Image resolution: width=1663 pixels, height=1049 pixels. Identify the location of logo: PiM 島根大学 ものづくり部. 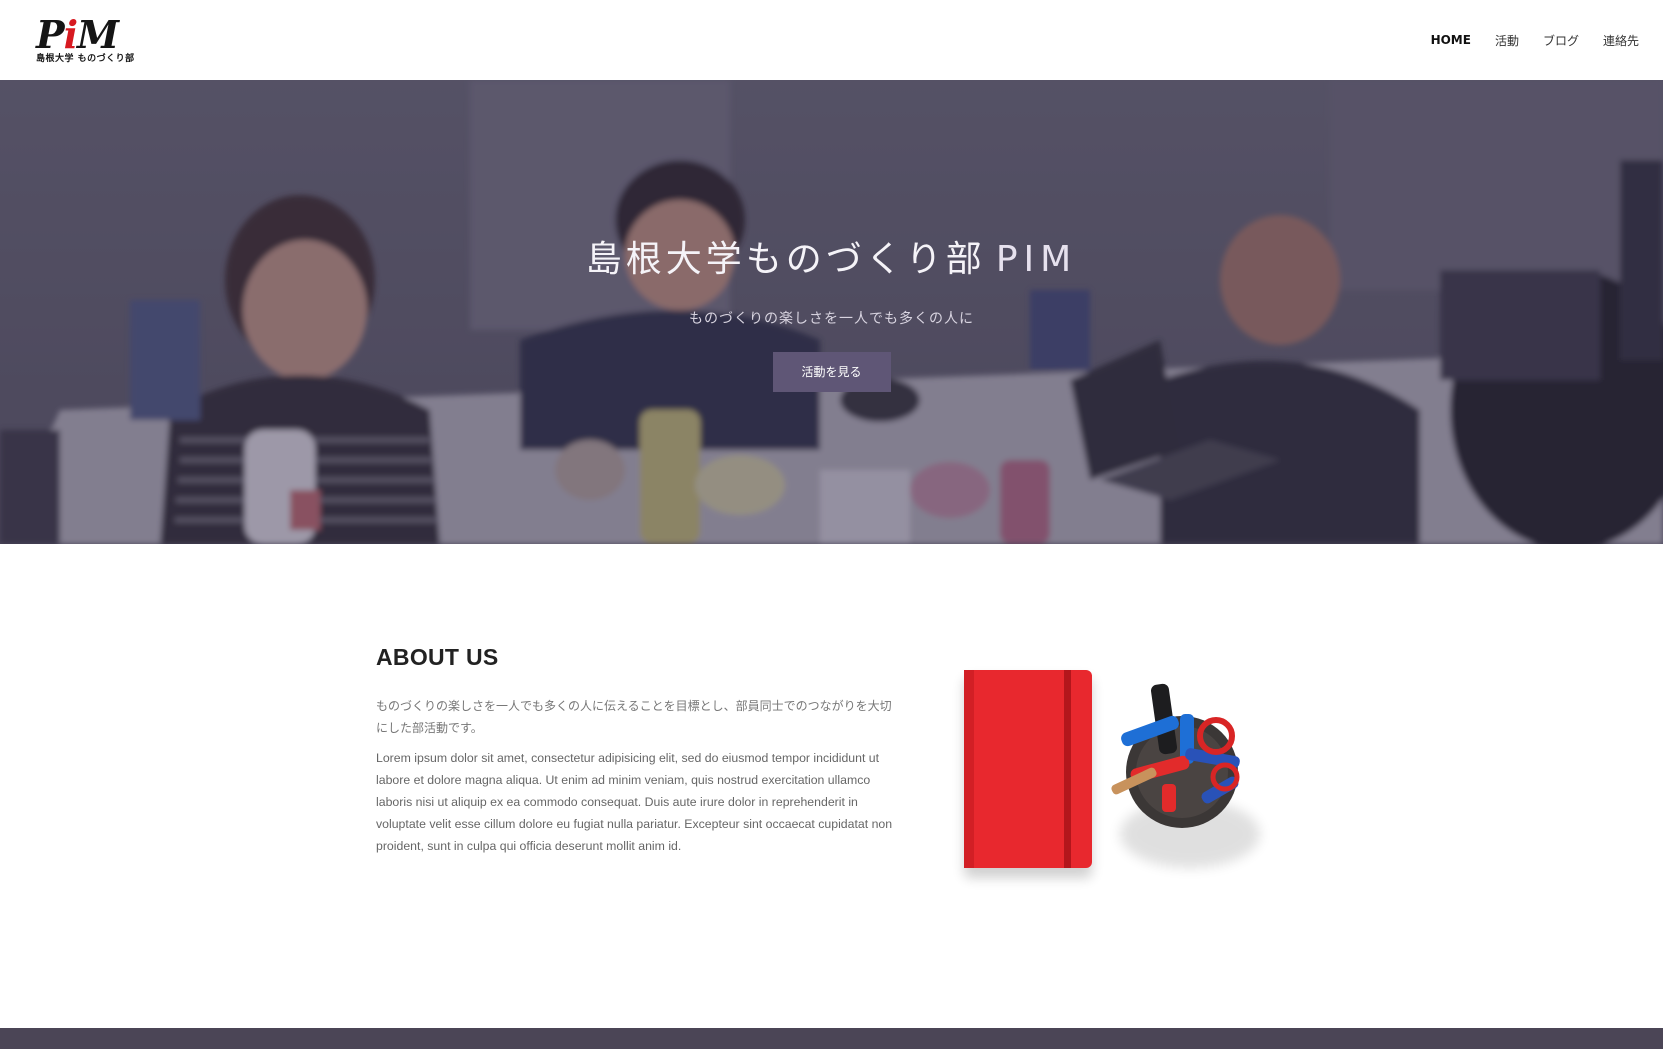
(85, 40).